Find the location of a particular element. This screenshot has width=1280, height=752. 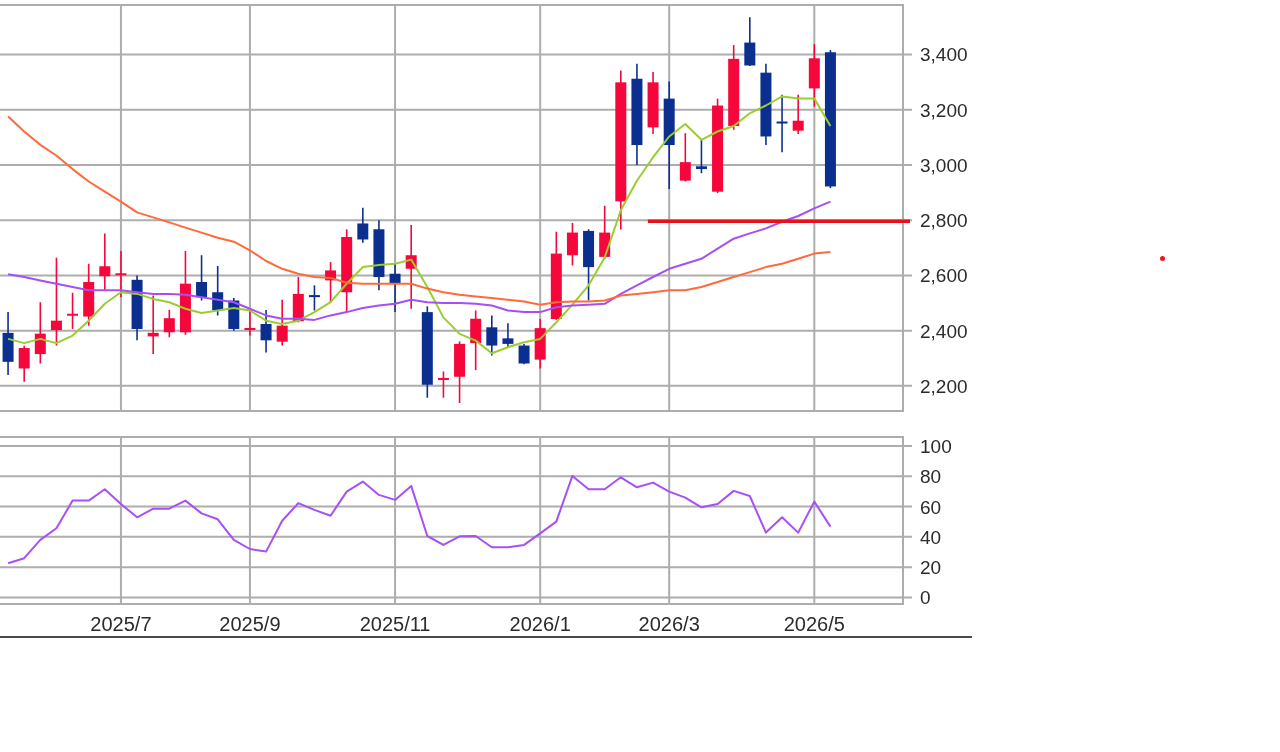

date-axis-label: 2025/9 is located at coordinates (250, 624).